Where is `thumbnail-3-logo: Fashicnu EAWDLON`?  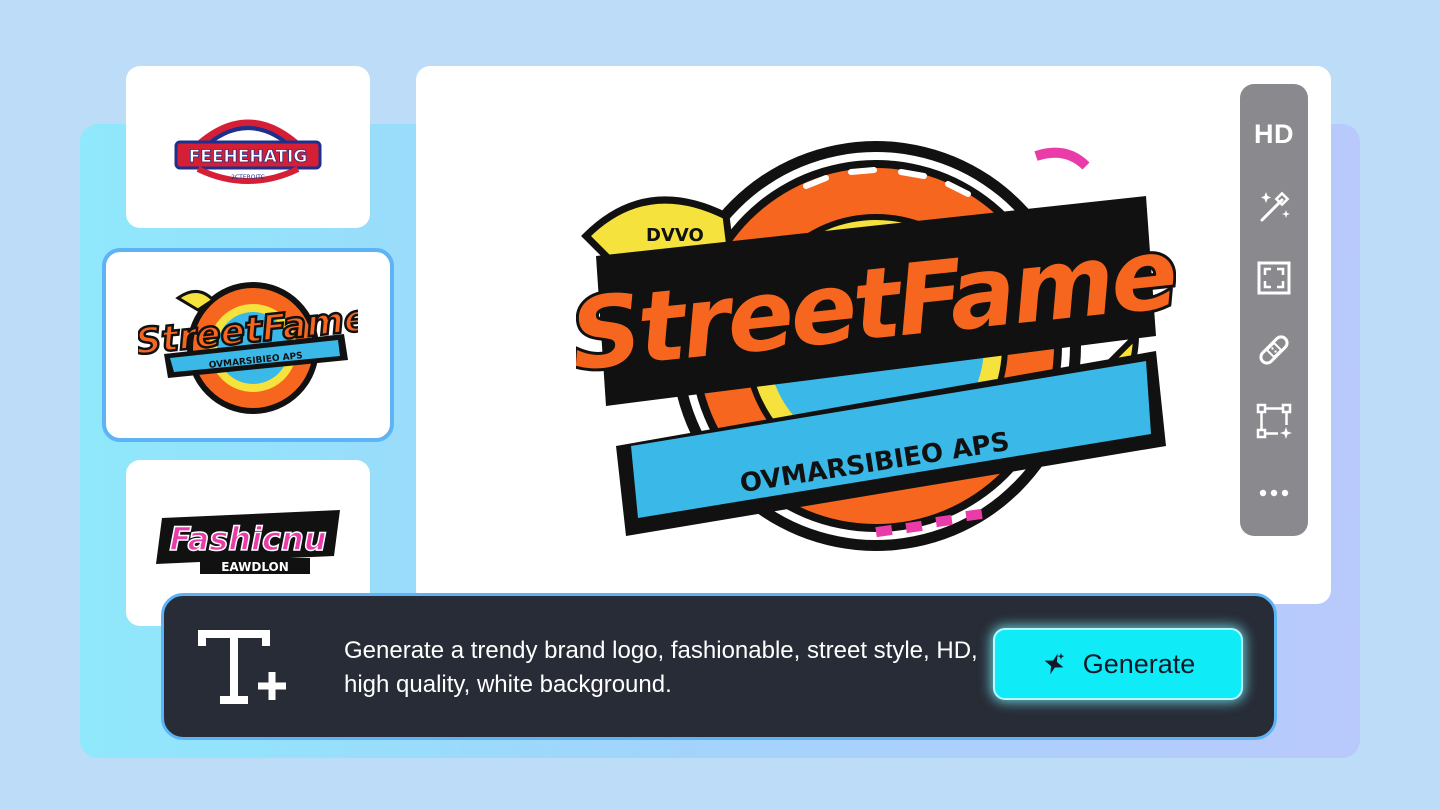
thumbnail-3-logo: Fashicnu EAWDLON is located at coordinates (248, 542).